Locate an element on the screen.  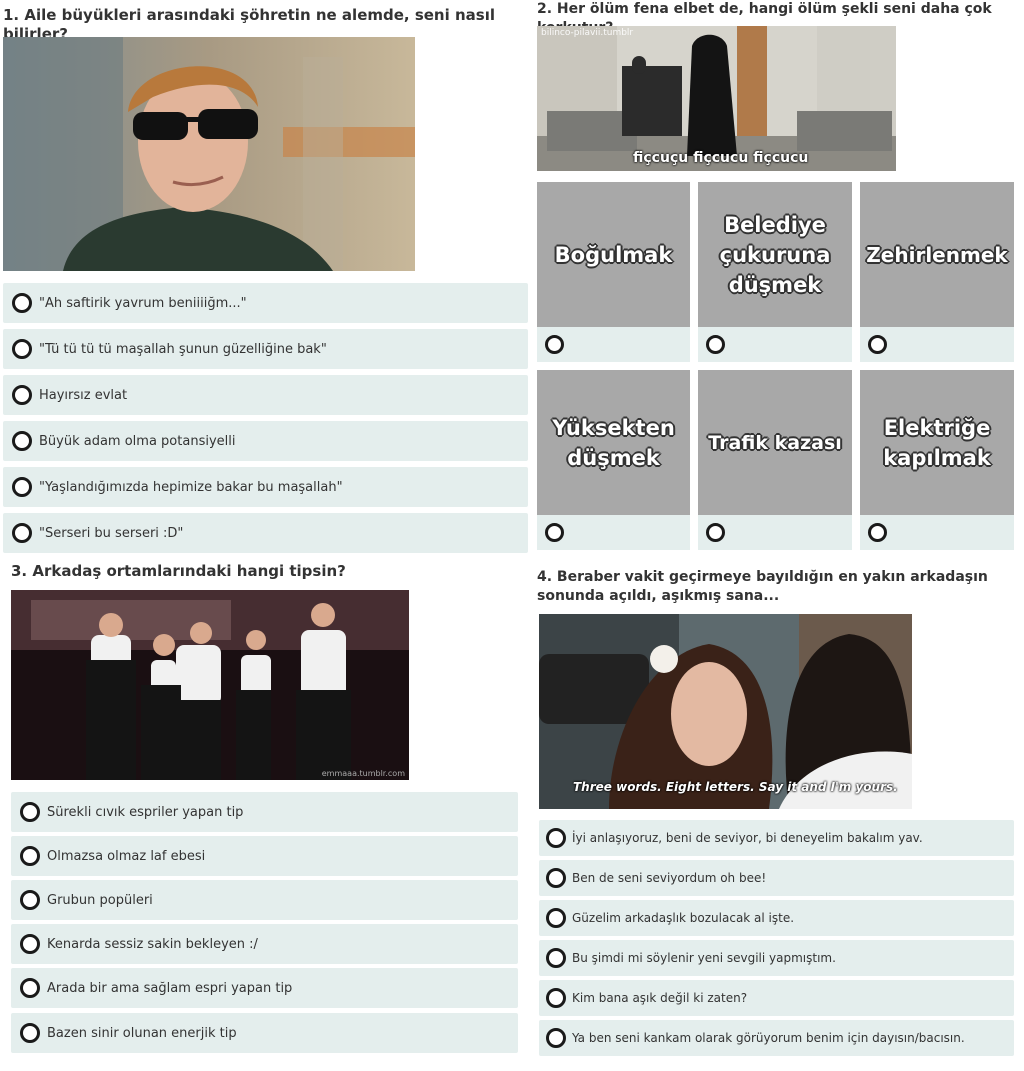
option-label: Kim bana aşık değil ki zaten? is located at coordinates (660, 998).